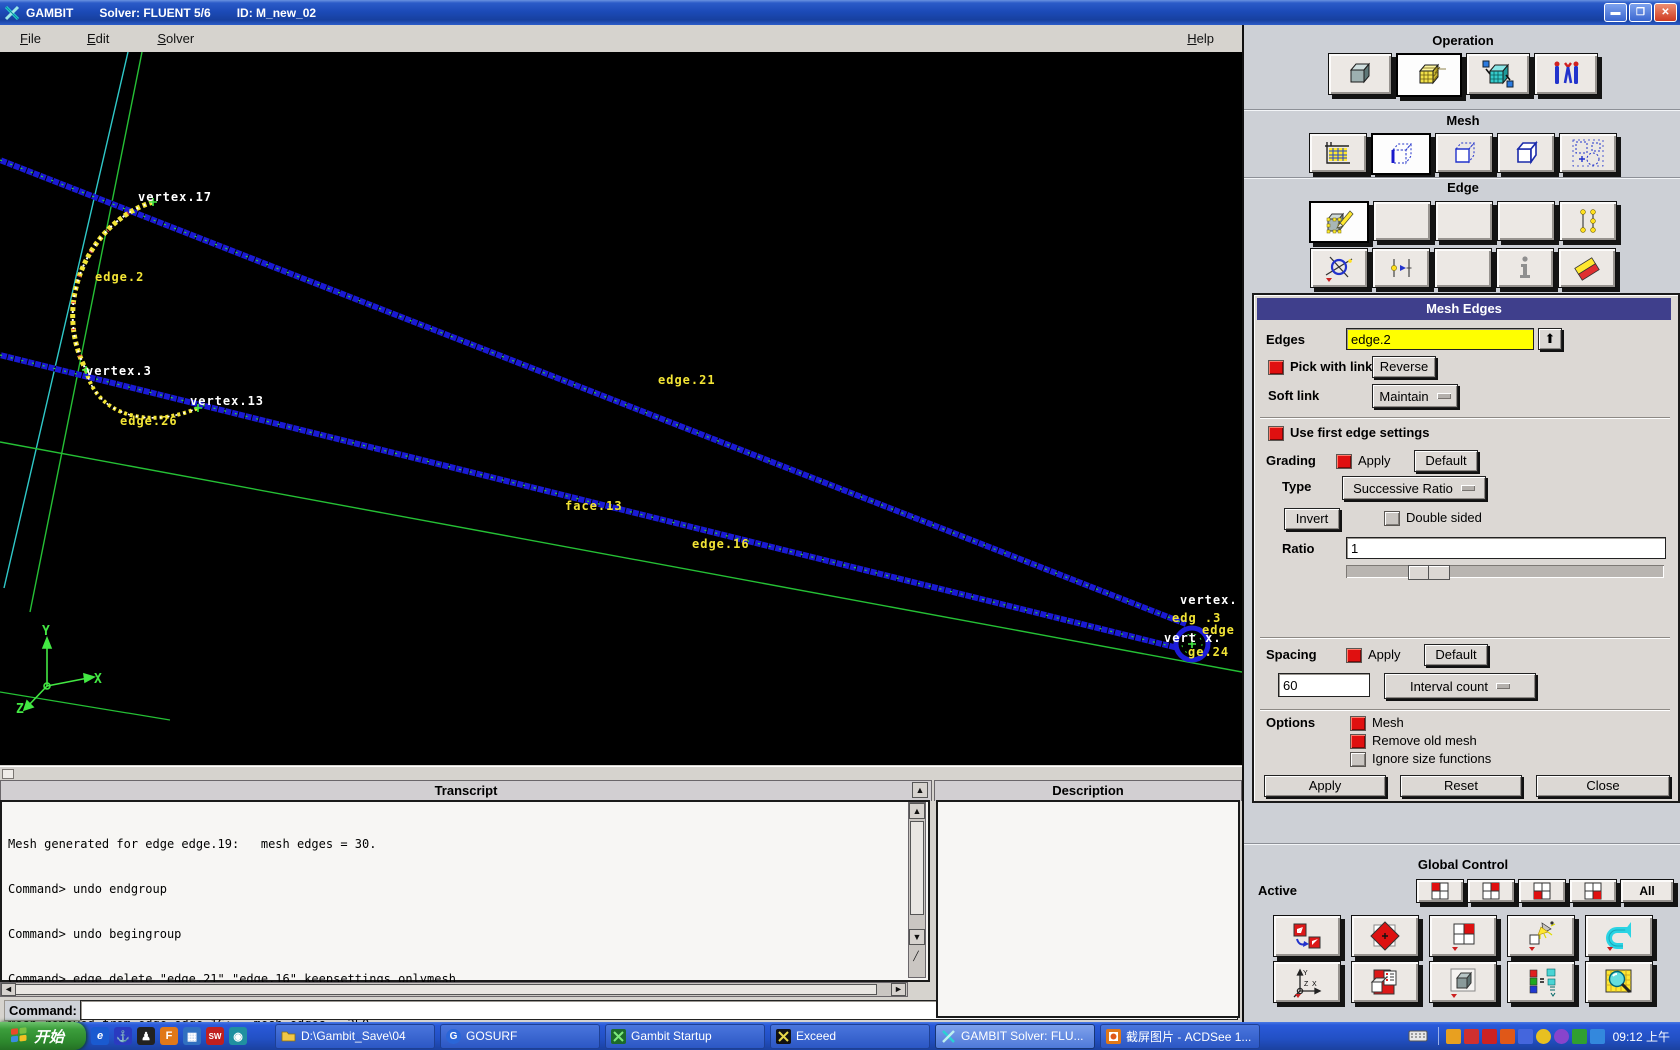 The image size is (1680, 1050). I want to click on gc-orient-button, so click(1307, 936).